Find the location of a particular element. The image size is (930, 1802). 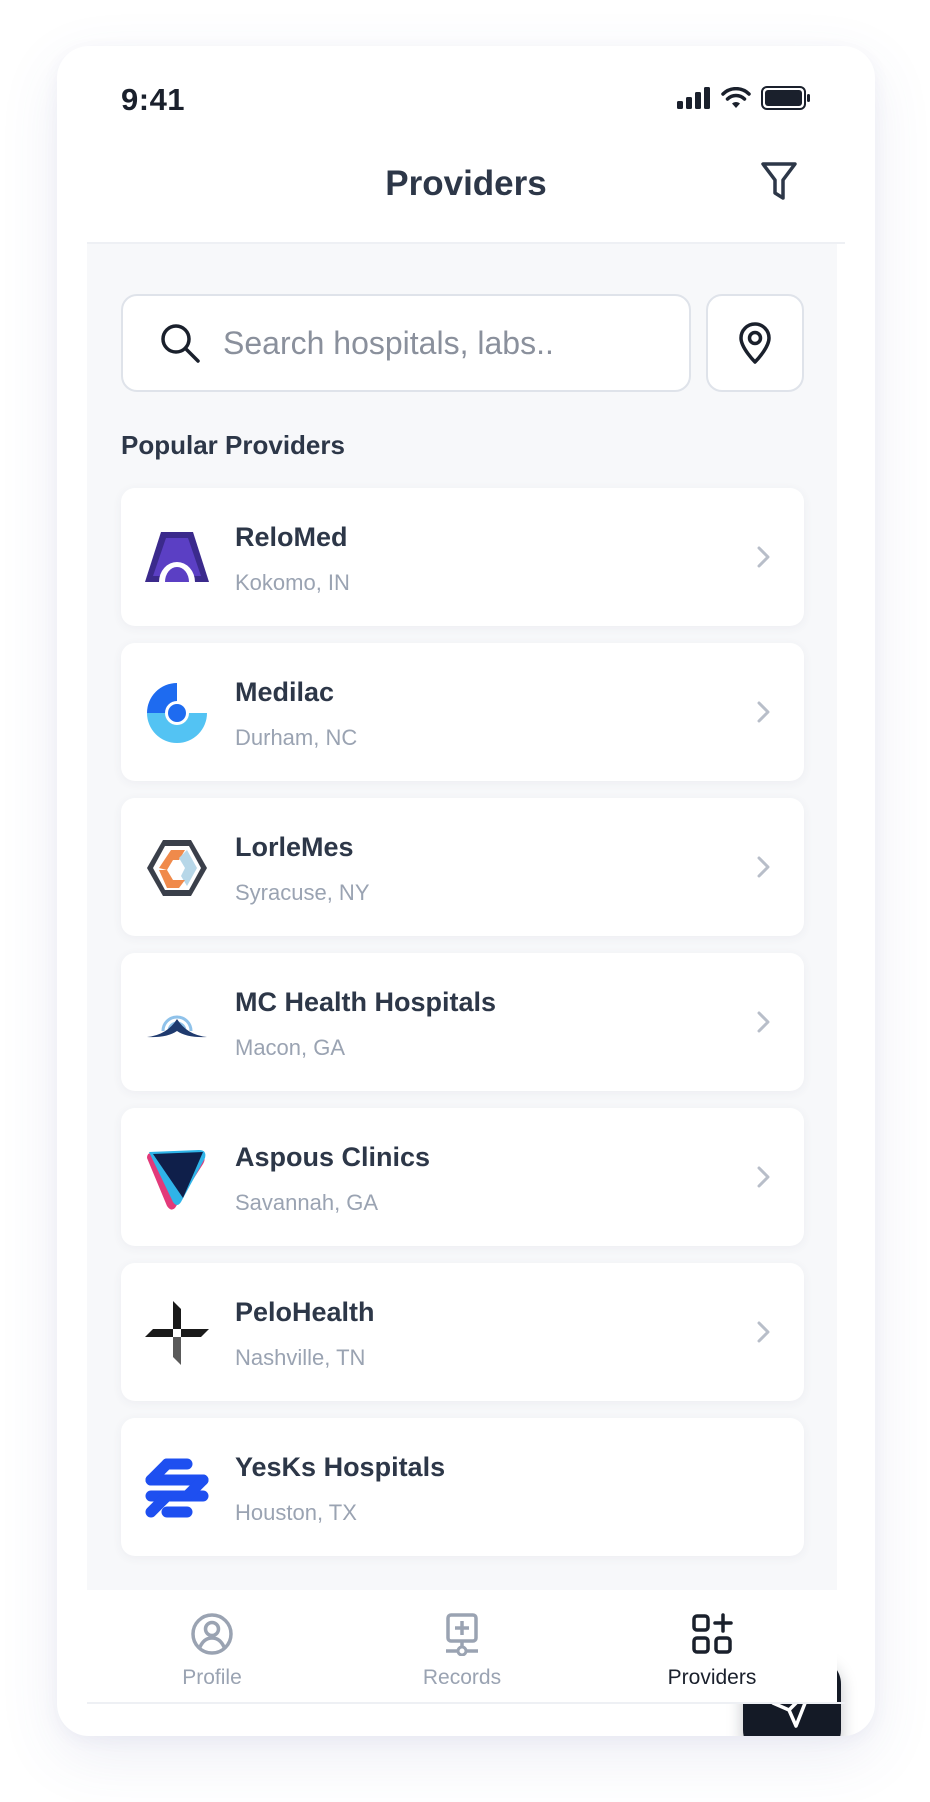

provider-name: Aspous Clinics is located at coordinates (333, 1157).